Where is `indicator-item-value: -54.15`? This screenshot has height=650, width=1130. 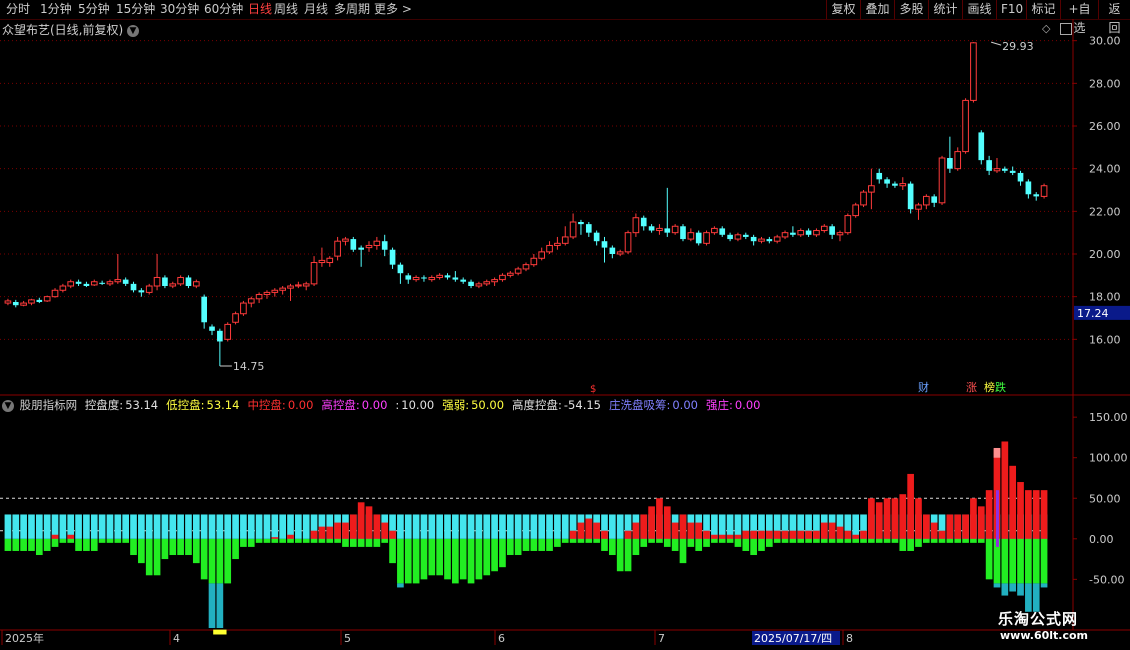
indicator-item-value: -54.15 is located at coordinates (582, 405).